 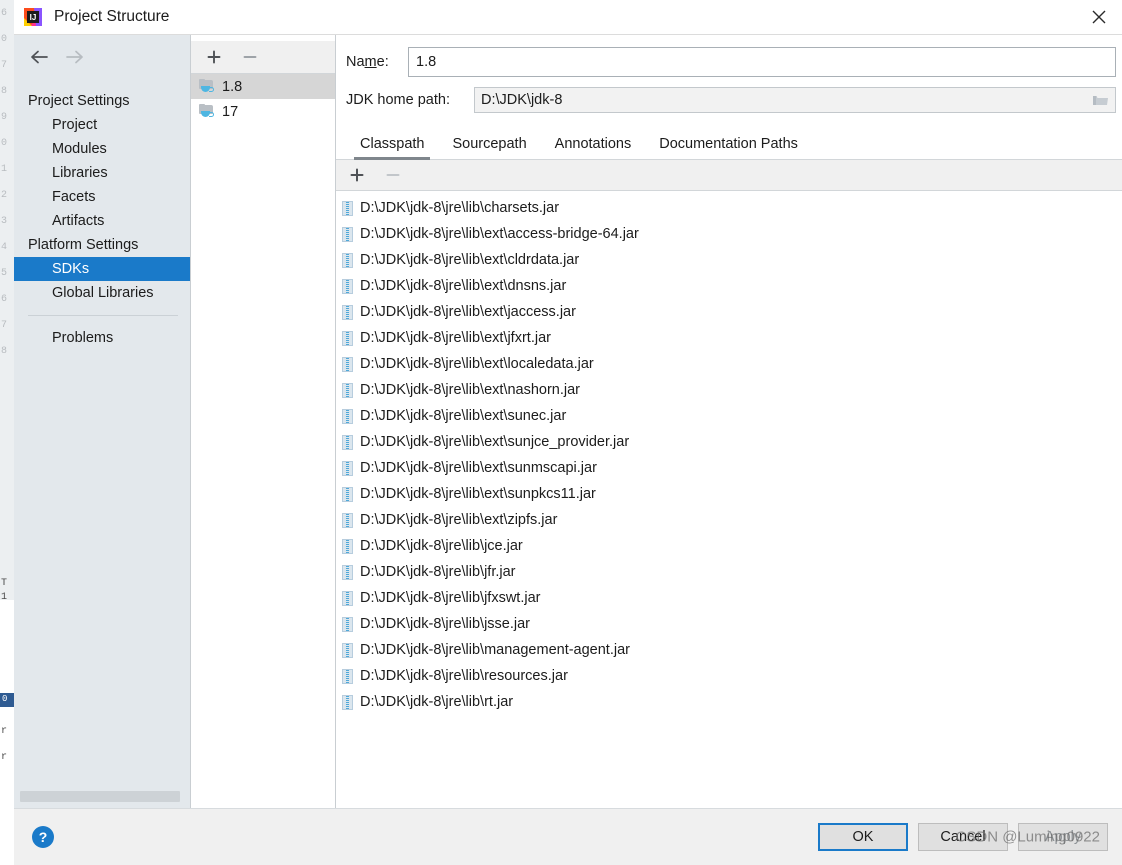 I want to click on sidebar-item-problems: Problems, so click(x=102, y=338).